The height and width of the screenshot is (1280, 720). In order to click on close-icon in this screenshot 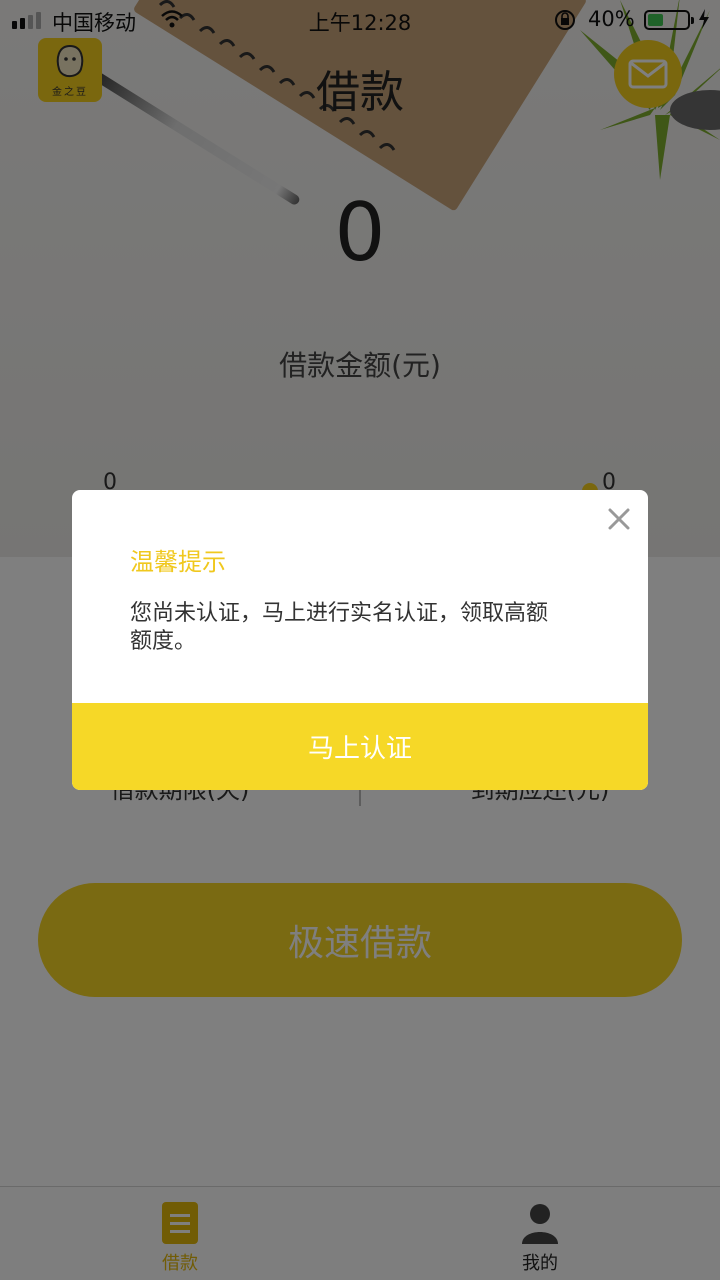, I will do `click(619, 519)`.